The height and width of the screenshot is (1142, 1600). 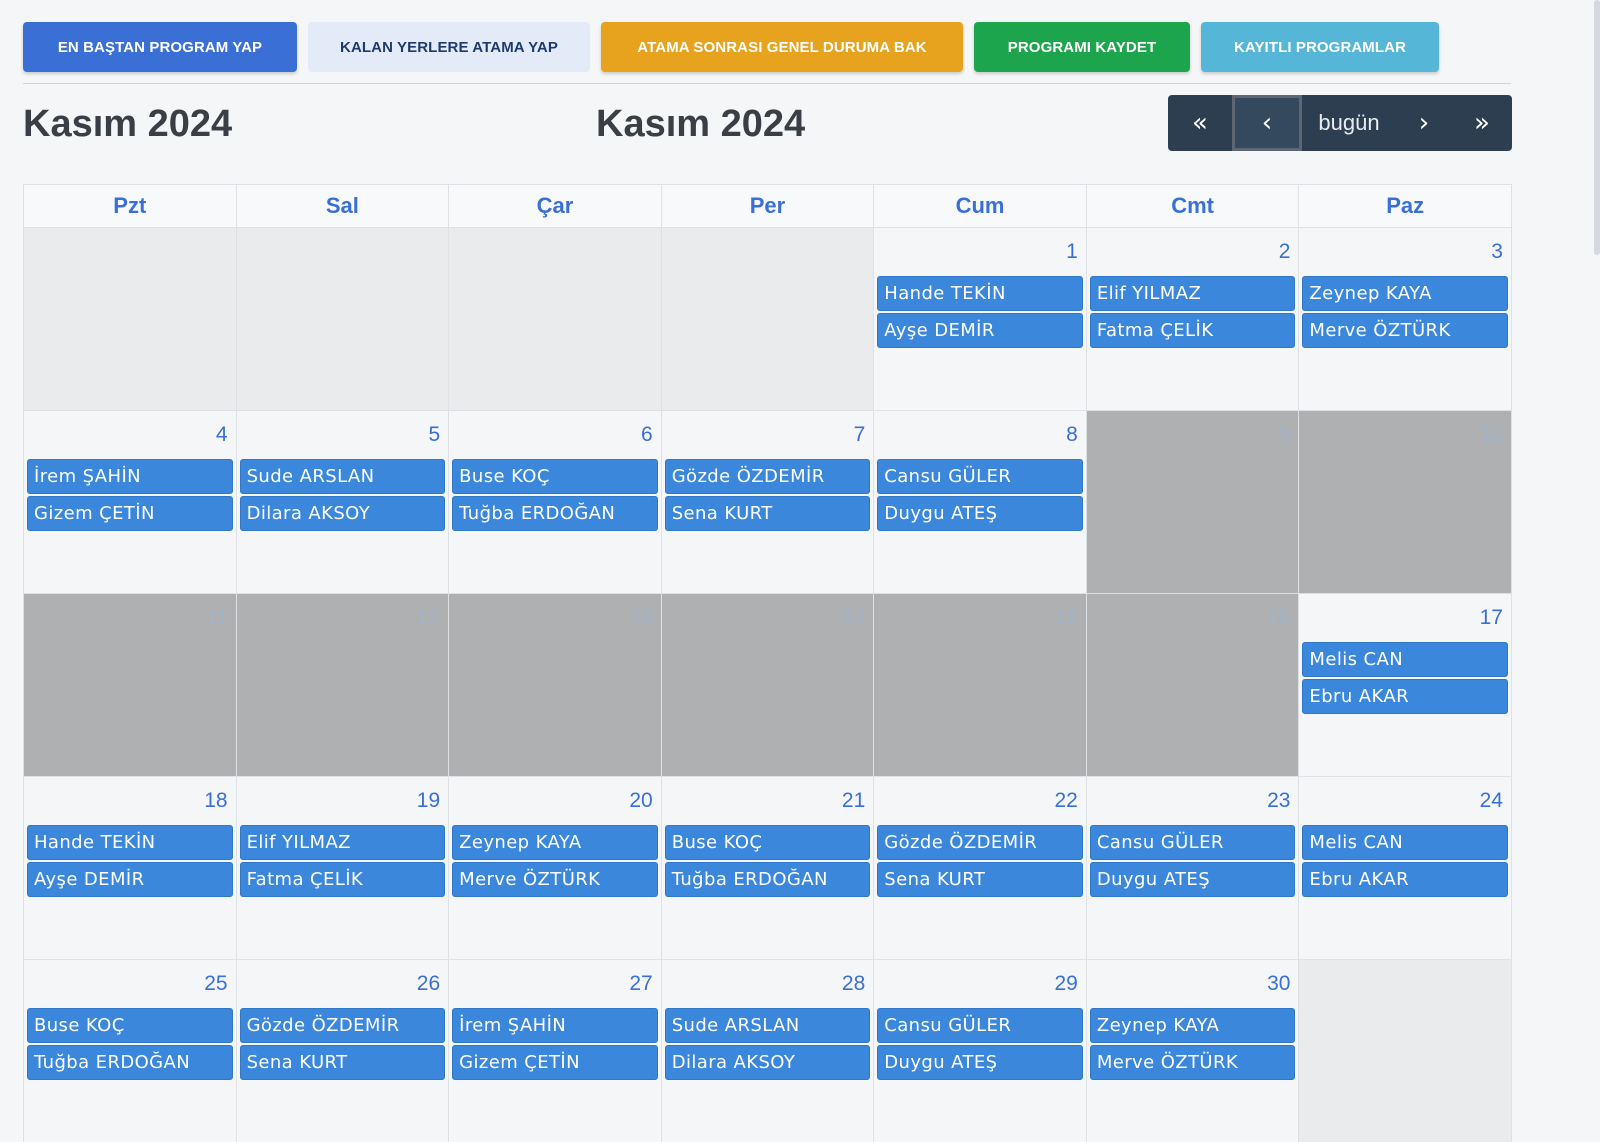 I want to click on day-cell: 3 Zeynep KAYA Merve ÖZTÜRK, so click(x=1405, y=319).